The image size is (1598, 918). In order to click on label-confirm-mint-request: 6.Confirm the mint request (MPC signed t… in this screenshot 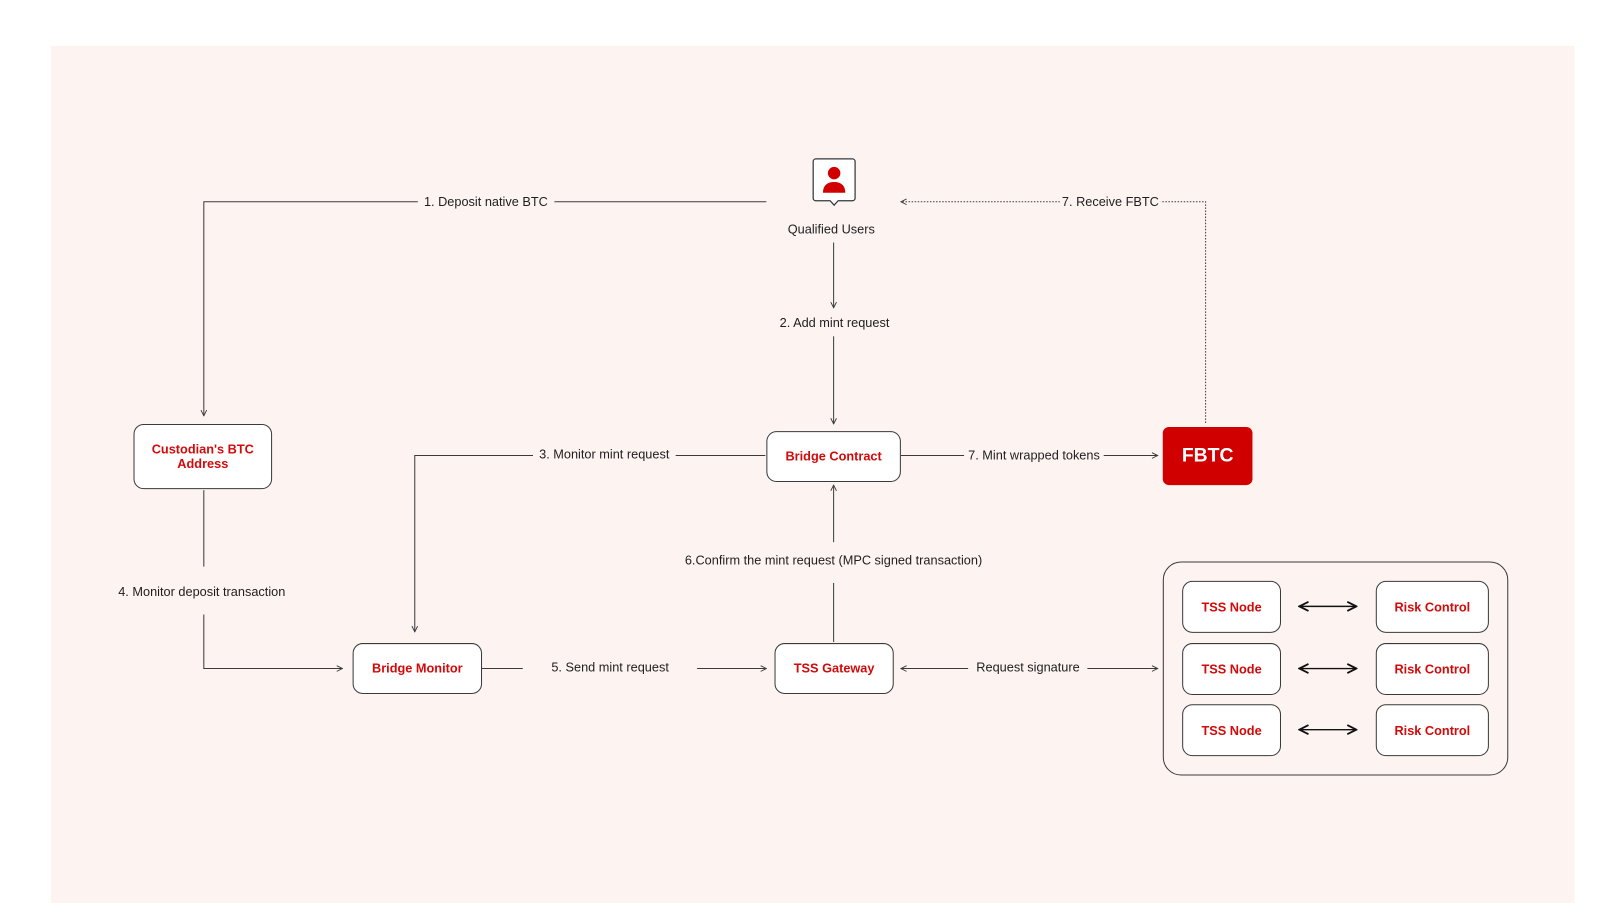, I will do `click(833, 561)`.